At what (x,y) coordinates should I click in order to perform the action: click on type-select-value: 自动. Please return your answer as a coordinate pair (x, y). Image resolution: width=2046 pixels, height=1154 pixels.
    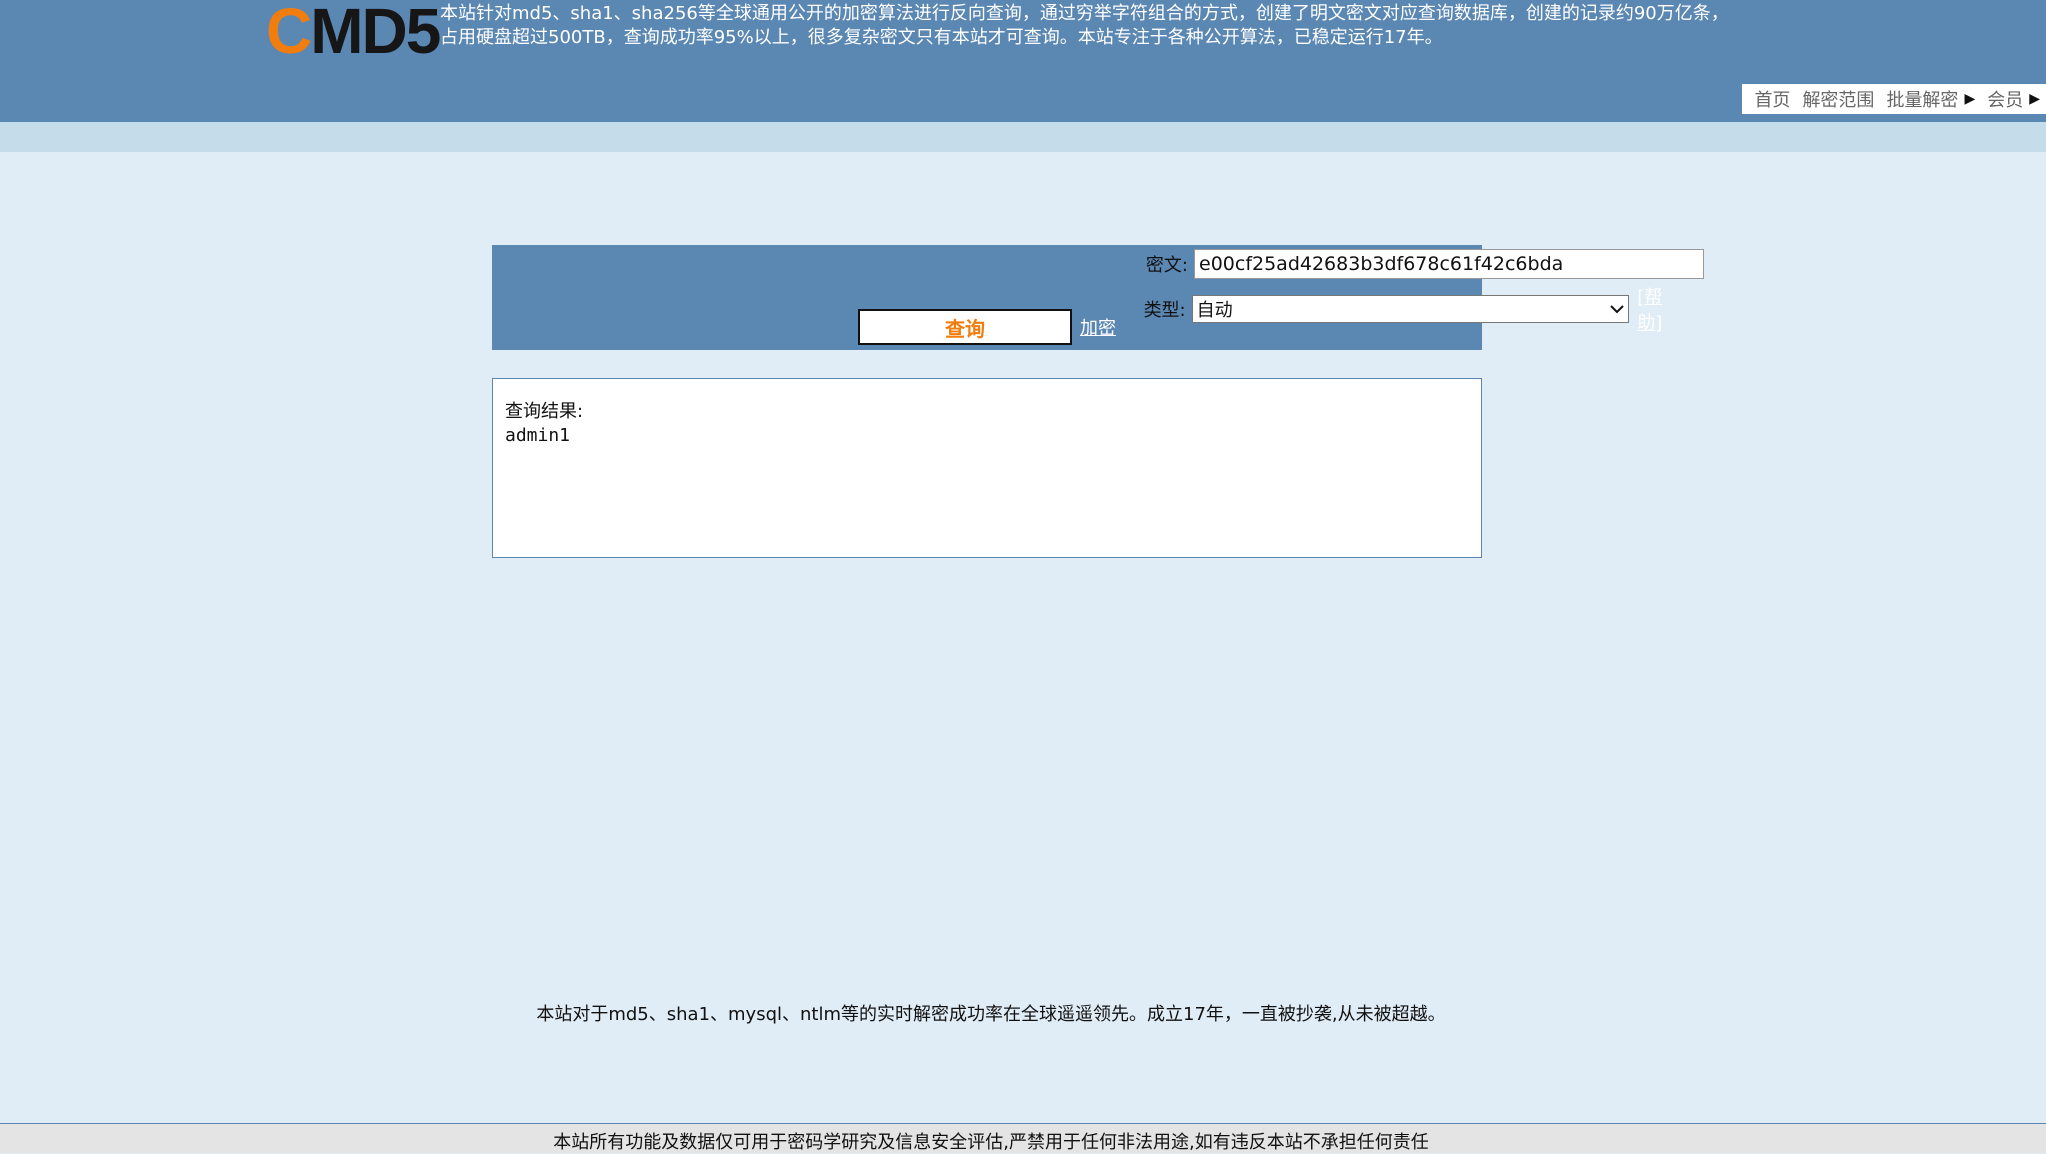
    Looking at the image, I should click on (1214, 310).